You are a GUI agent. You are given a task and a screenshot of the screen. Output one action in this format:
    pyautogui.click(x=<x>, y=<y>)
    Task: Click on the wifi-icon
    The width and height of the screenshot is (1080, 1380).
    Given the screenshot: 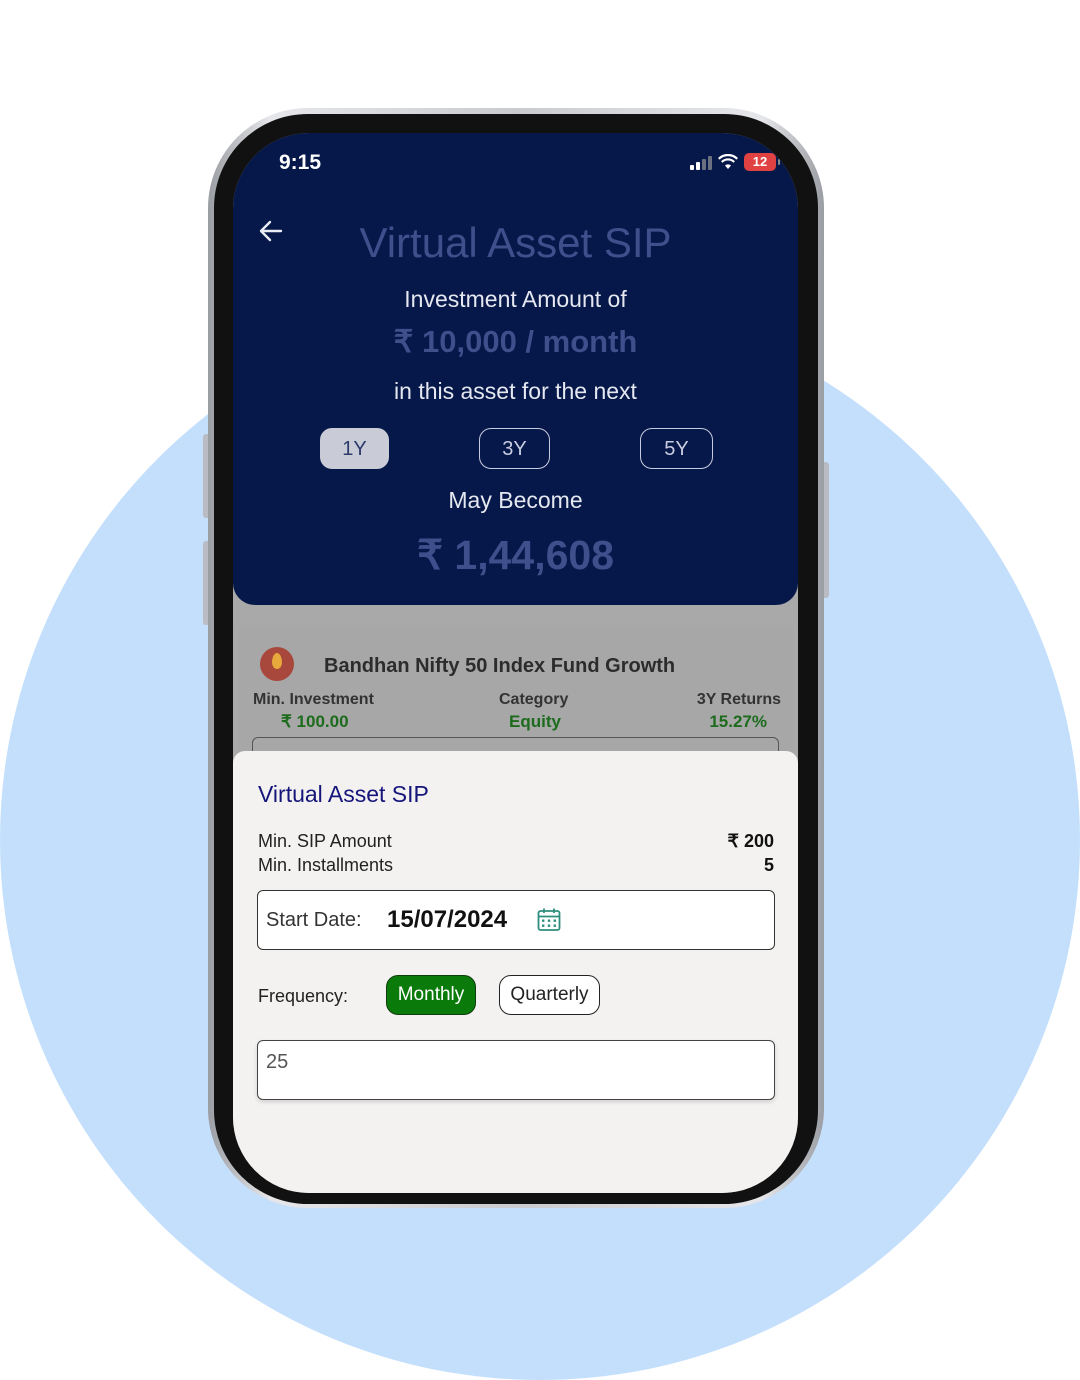 What is the action you would take?
    pyautogui.click(x=728, y=161)
    